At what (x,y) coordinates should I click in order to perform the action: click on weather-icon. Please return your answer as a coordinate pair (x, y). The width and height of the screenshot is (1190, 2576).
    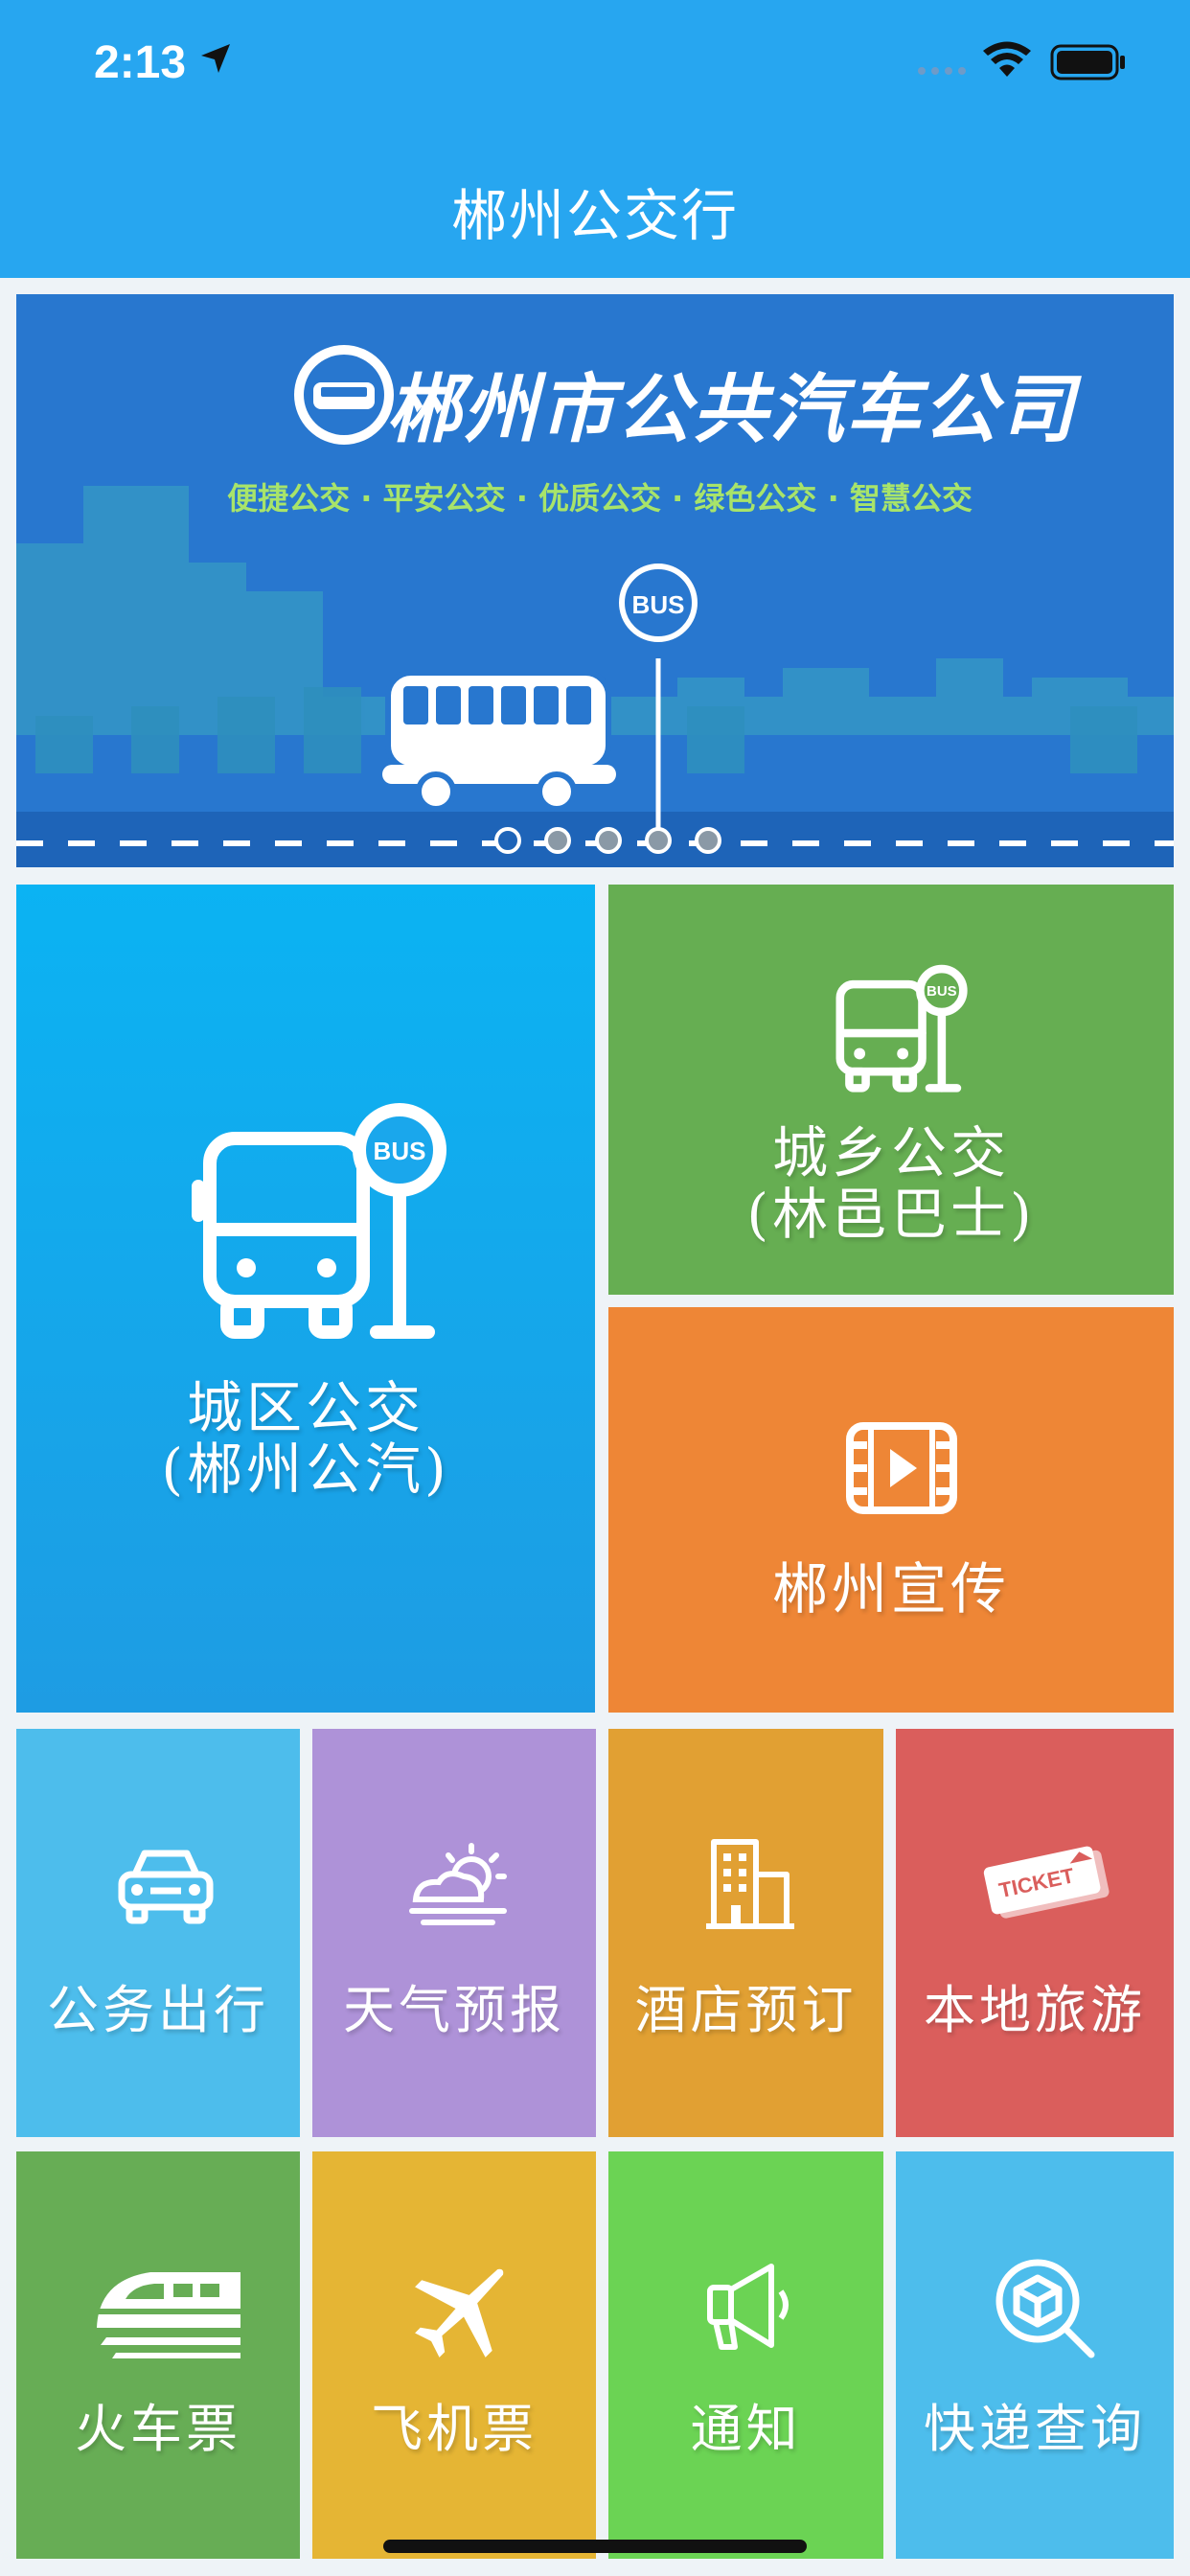
    Looking at the image, I should click on (458, 1884).